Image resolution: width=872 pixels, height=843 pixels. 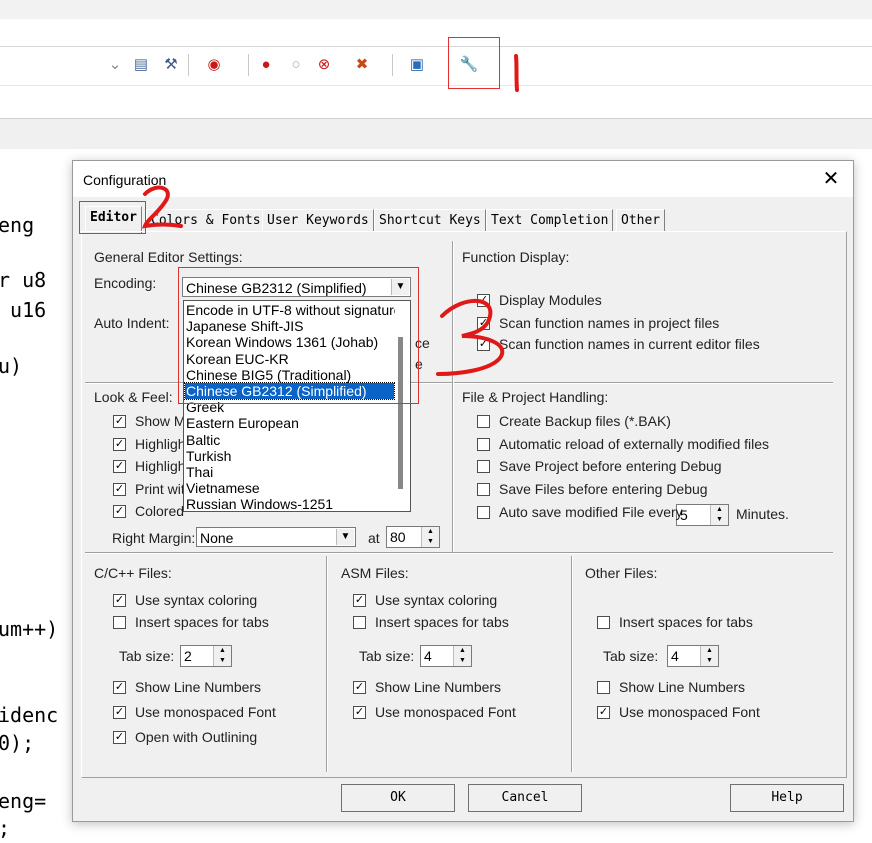 What do you see at coordinates (202, 622) in the screenshot?
I see `cpp-insert-spaces-label: Insert spaces for tabs` at bounding box center [202, 622].